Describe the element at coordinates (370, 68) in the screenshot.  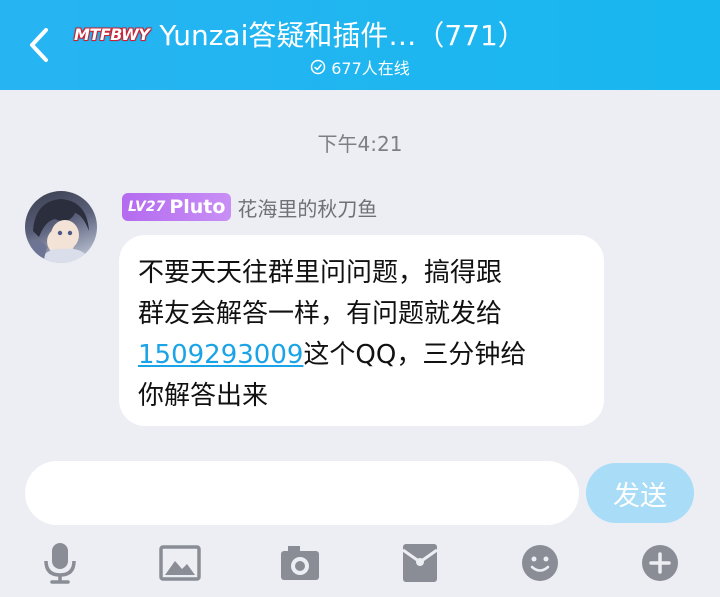
I see `online-count: 677人在线` at that location.